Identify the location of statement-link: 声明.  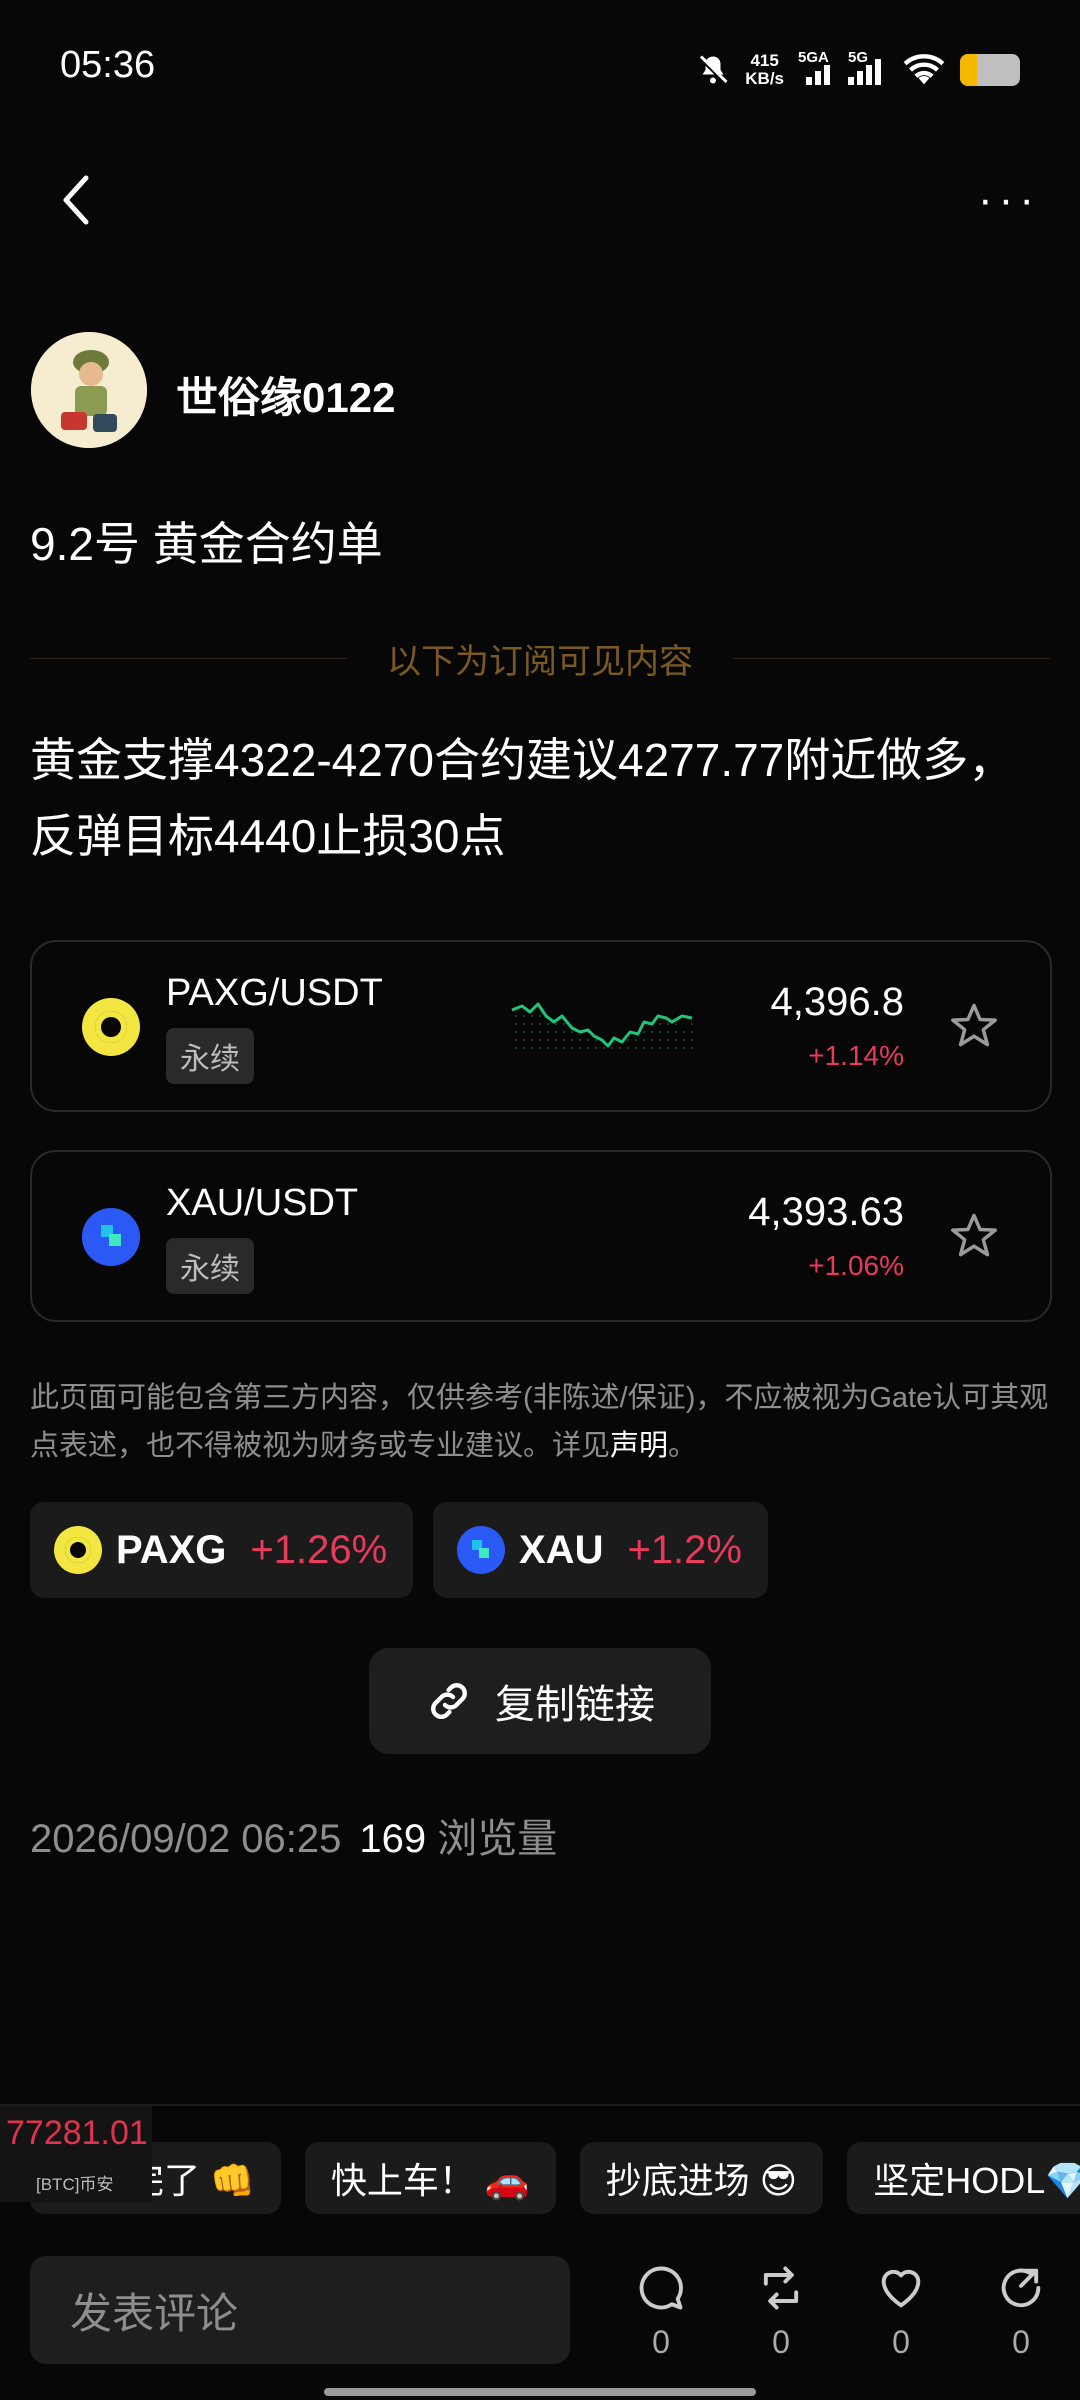
(639, 1446).